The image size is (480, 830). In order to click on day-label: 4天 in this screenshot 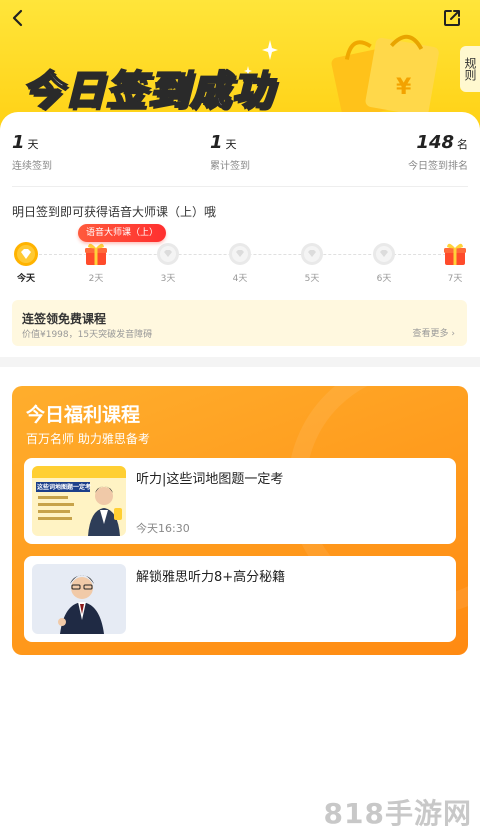, I will do `click(240, 279)`.